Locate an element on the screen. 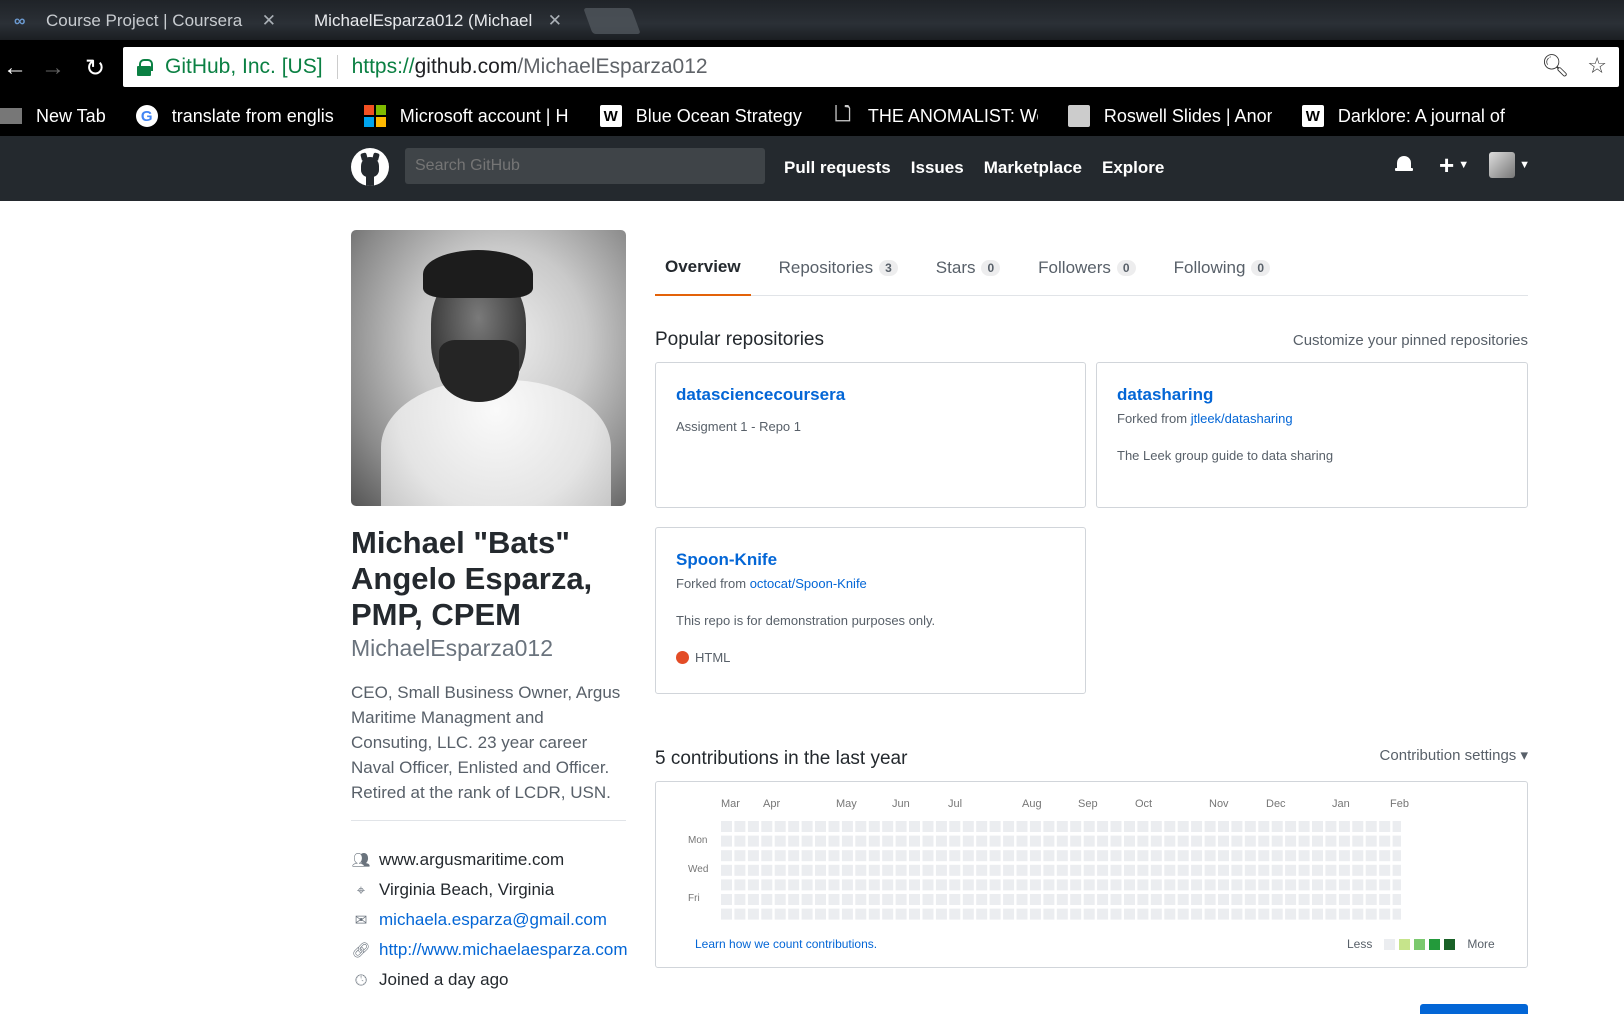 The height and width of the screenshot is (1014, 1624). fork-source-link: octocat/Spoon-Knife is located at coordinates (808, 583).